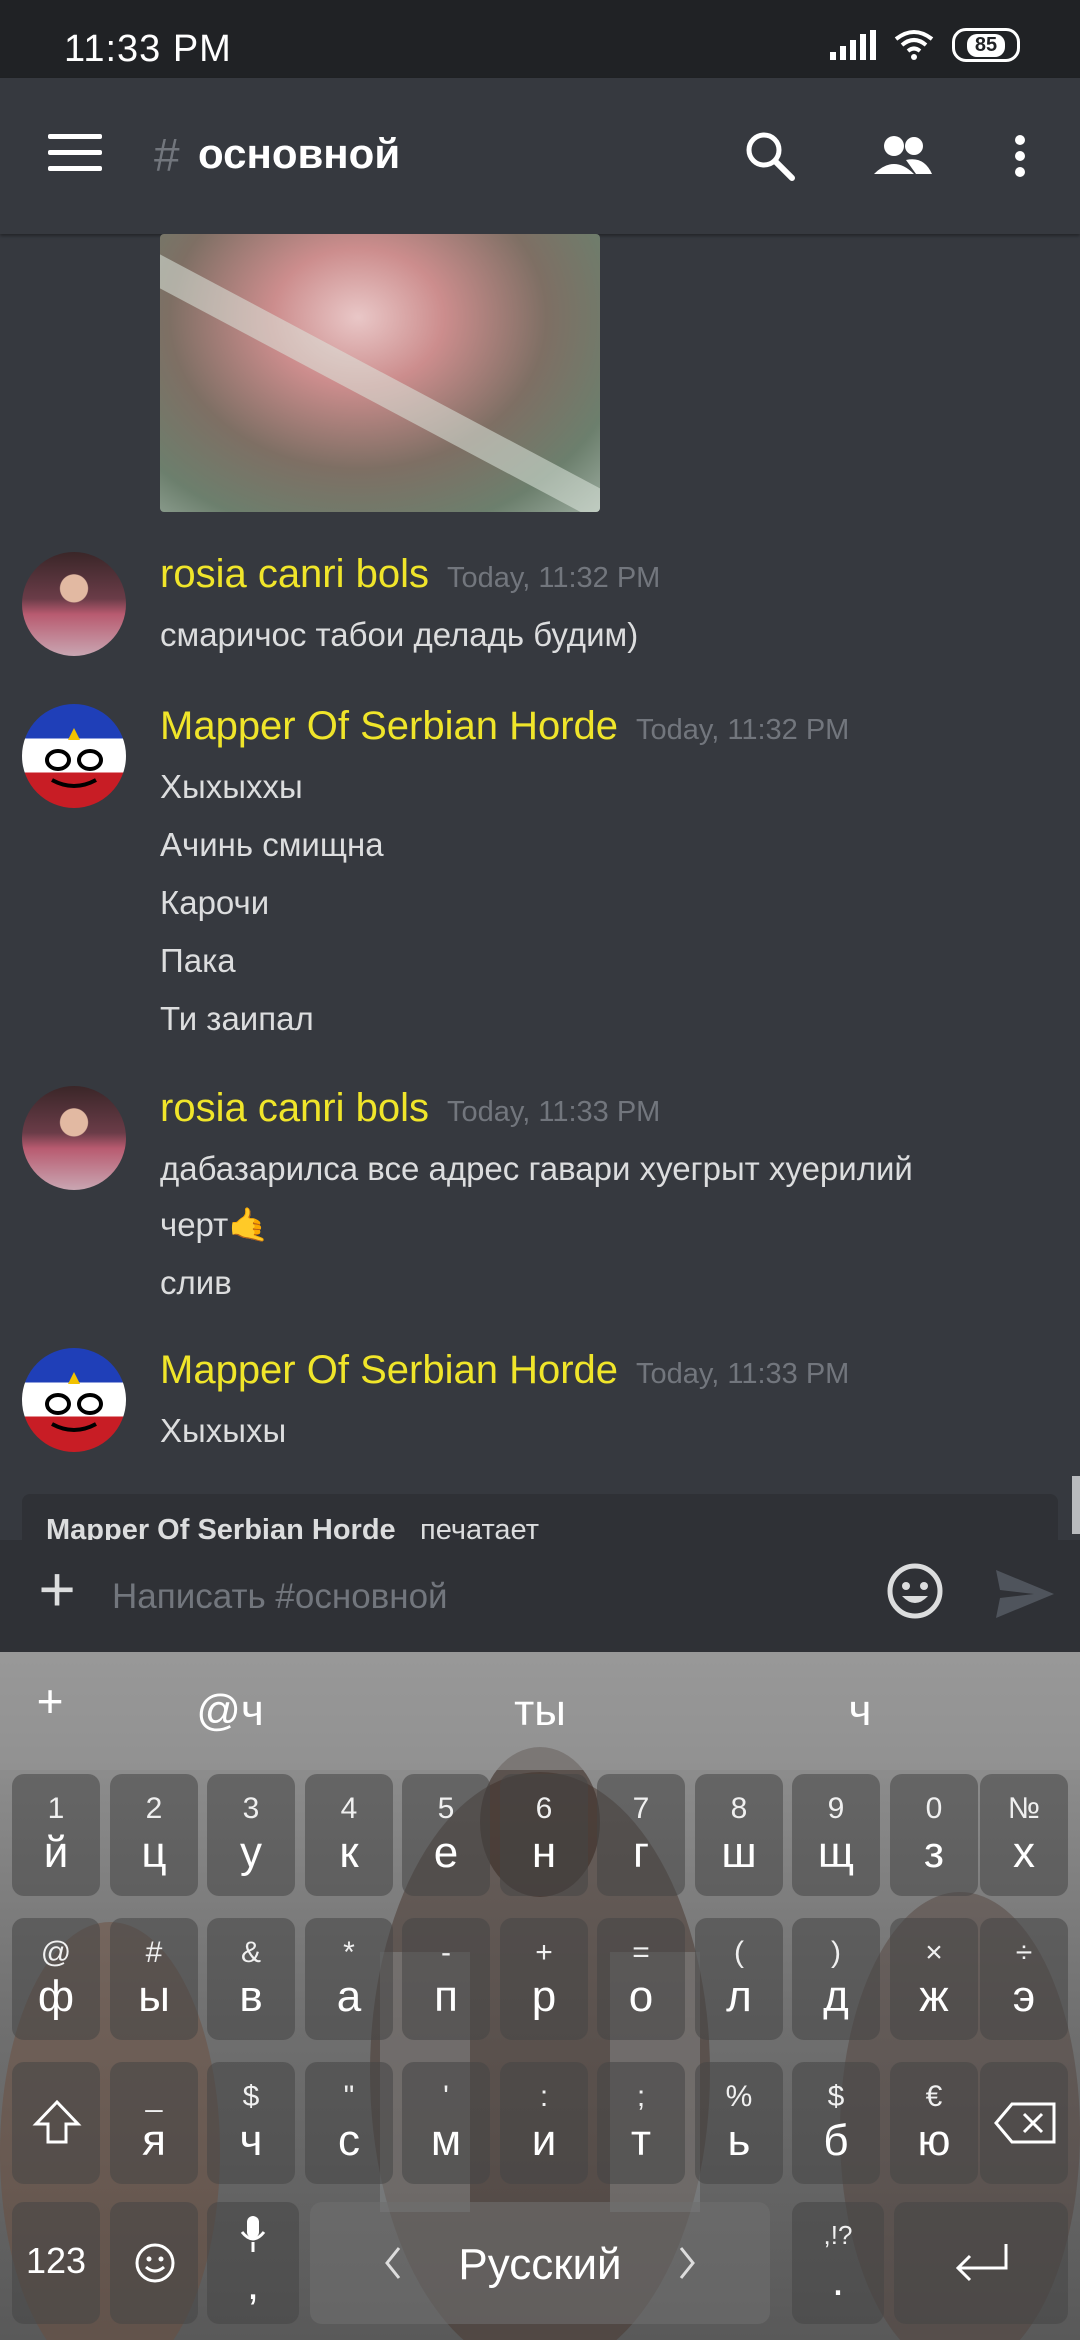 This screenshot has width=1080, height=2340. What do you see at coordinates (641, 2123) in the screenshot?
I see `key: ; т` at bounding box center [641, 2123].